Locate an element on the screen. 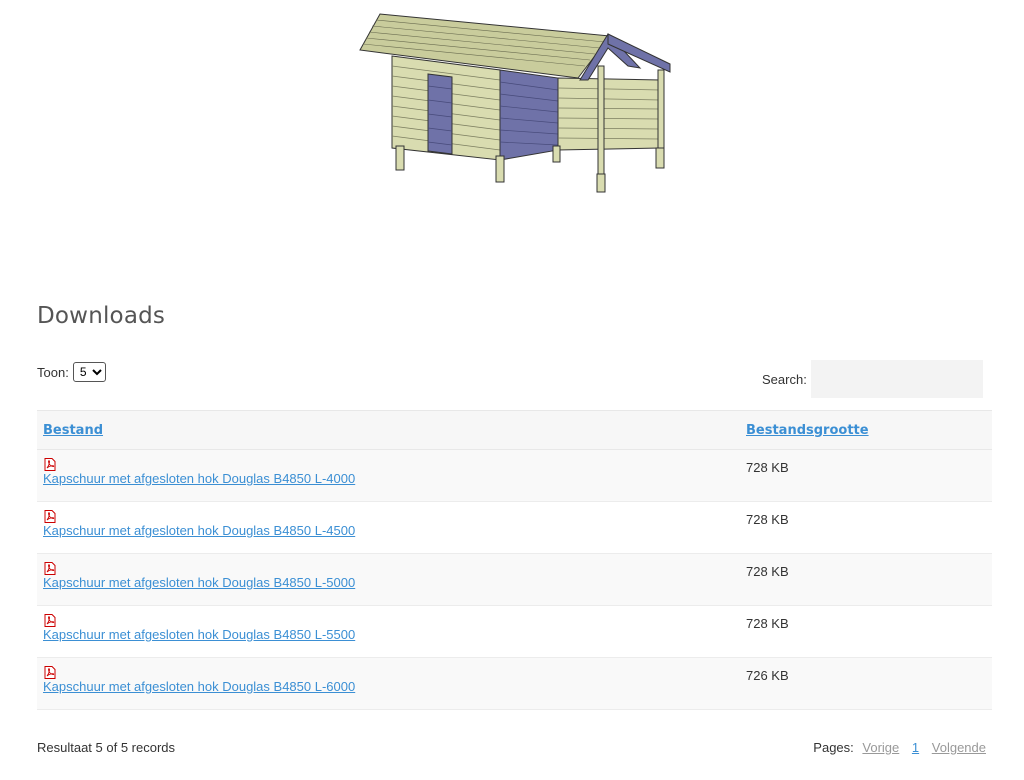  column-header-file: Bestand is located at coordinates (388, 430).